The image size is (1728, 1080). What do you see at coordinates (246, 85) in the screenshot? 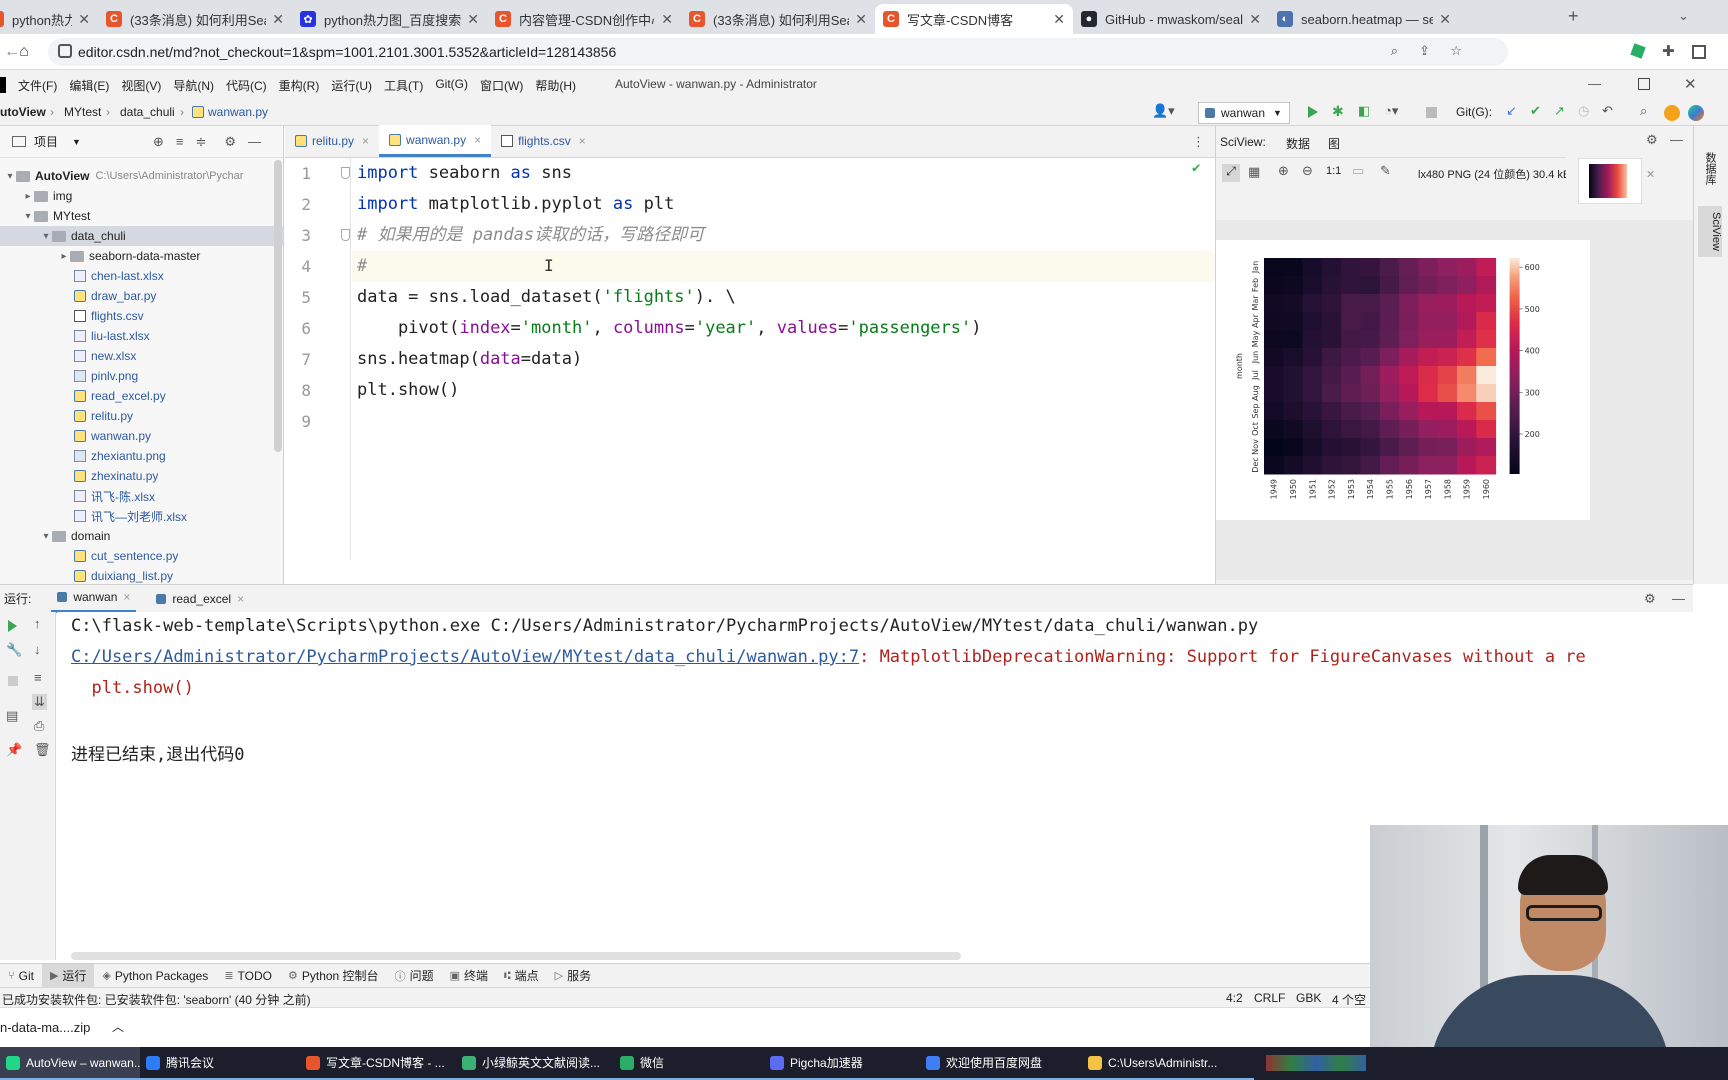
I see `menu-item: 代码(C)` at bounding box center [246, 85].